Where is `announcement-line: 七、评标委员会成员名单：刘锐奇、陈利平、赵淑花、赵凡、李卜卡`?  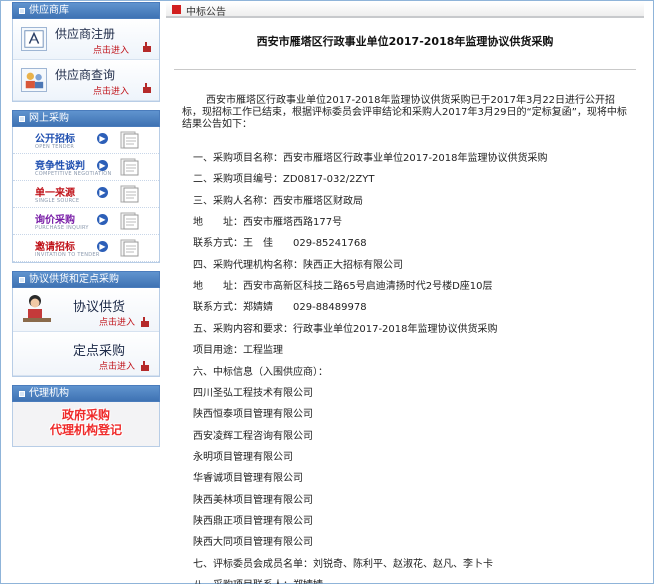
announcement-line: 七、评标委员会成员名单：刘锐奇、陈利平、赵淑花、赵凡、李卜卡 is located at coordinates (343, 564).